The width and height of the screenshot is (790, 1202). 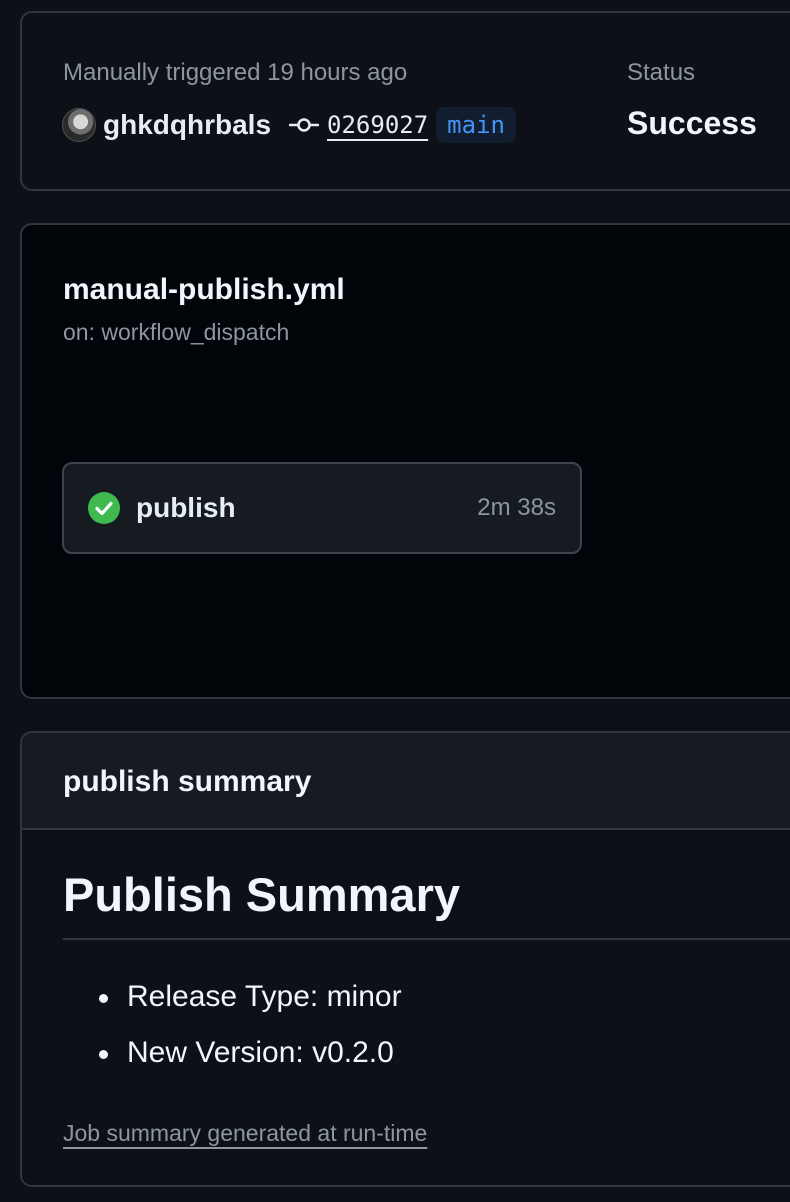 I want to click on summary-list: Release Type: minor New Version: v0.2.0, so click(x=232, y=1029).